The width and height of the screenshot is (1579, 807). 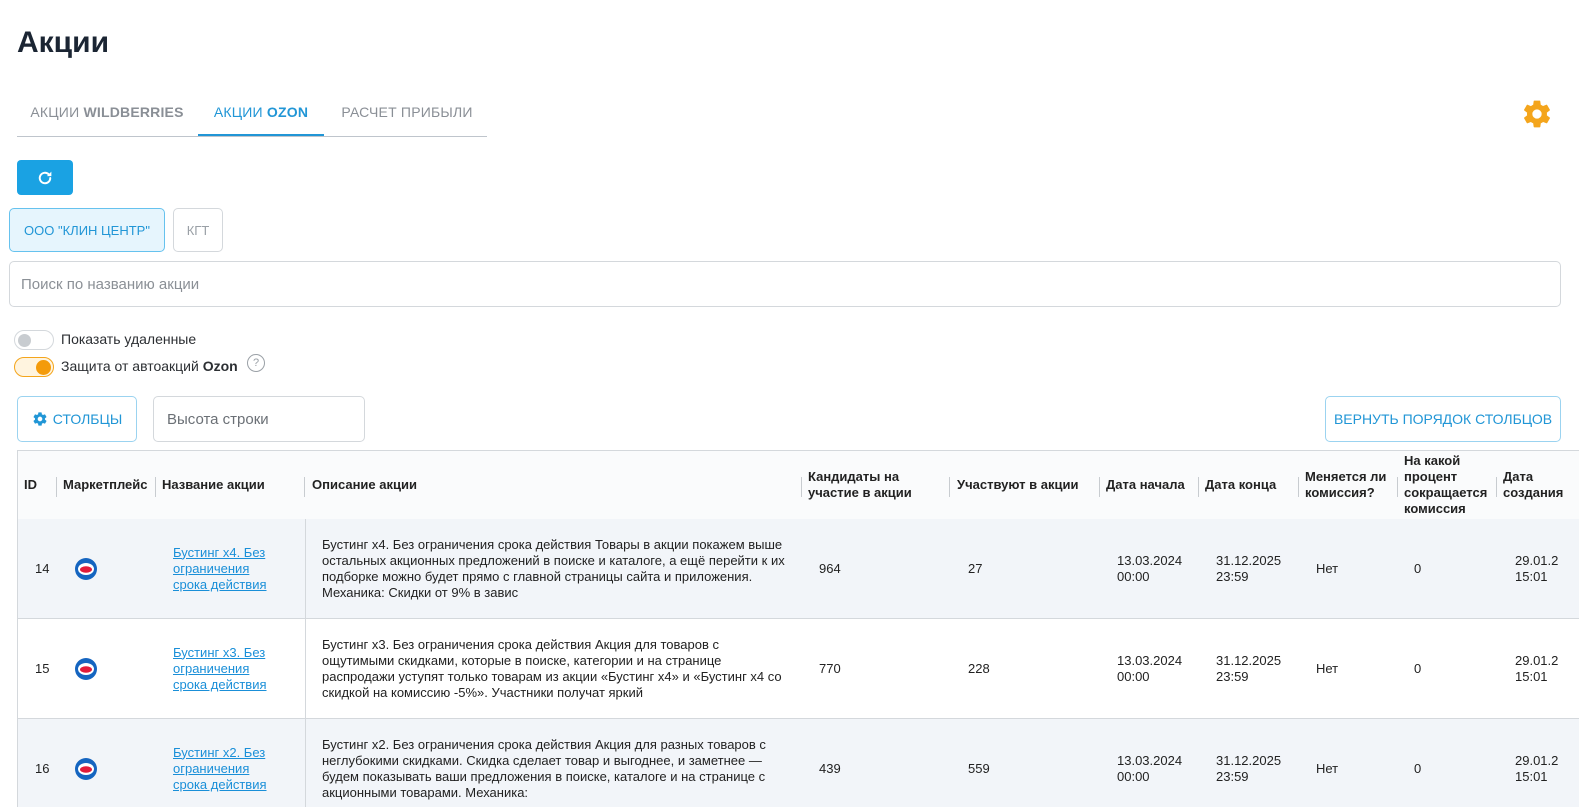 I want to click on show-deleted-label: Показать удаленные, so click(x=129, y=339).